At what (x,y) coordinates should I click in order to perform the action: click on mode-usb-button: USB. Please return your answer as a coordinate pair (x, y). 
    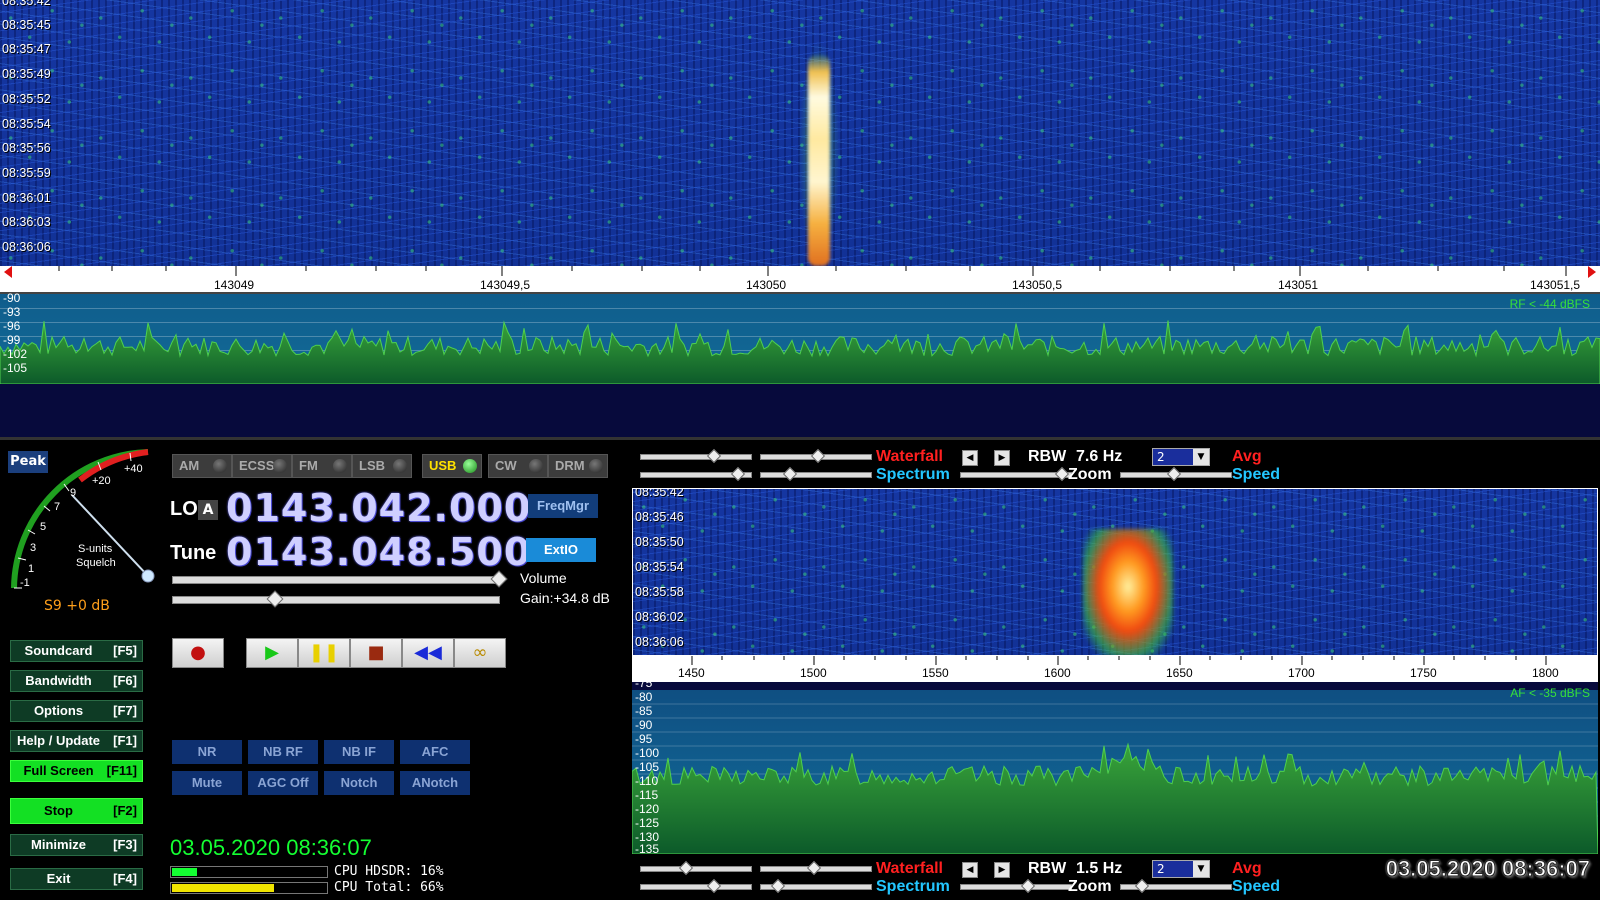
    Looking at the image, I should click on (452, 466).